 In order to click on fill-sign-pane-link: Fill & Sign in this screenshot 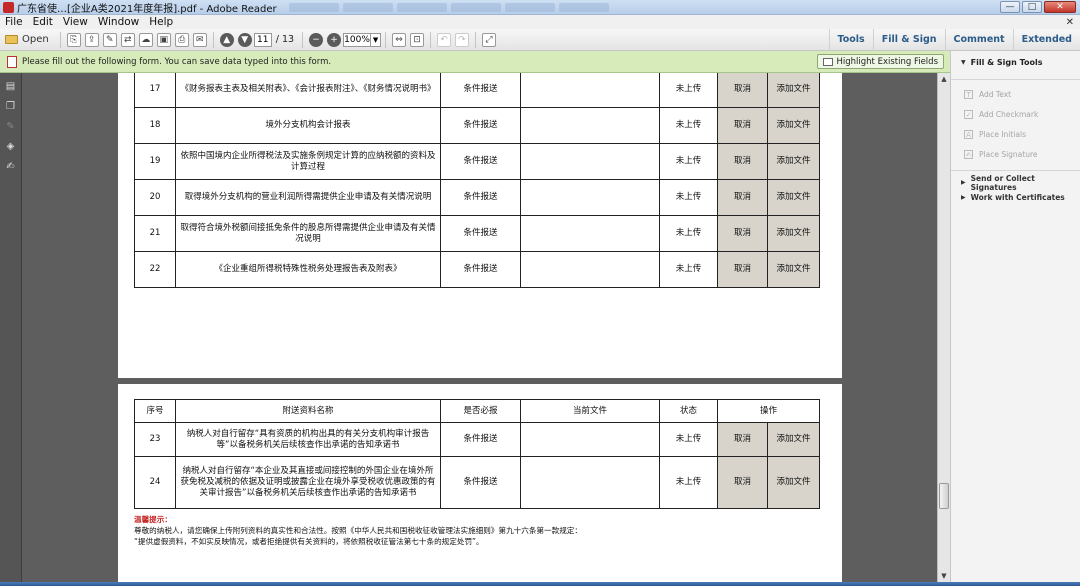, I will do `click(908, 39)`.